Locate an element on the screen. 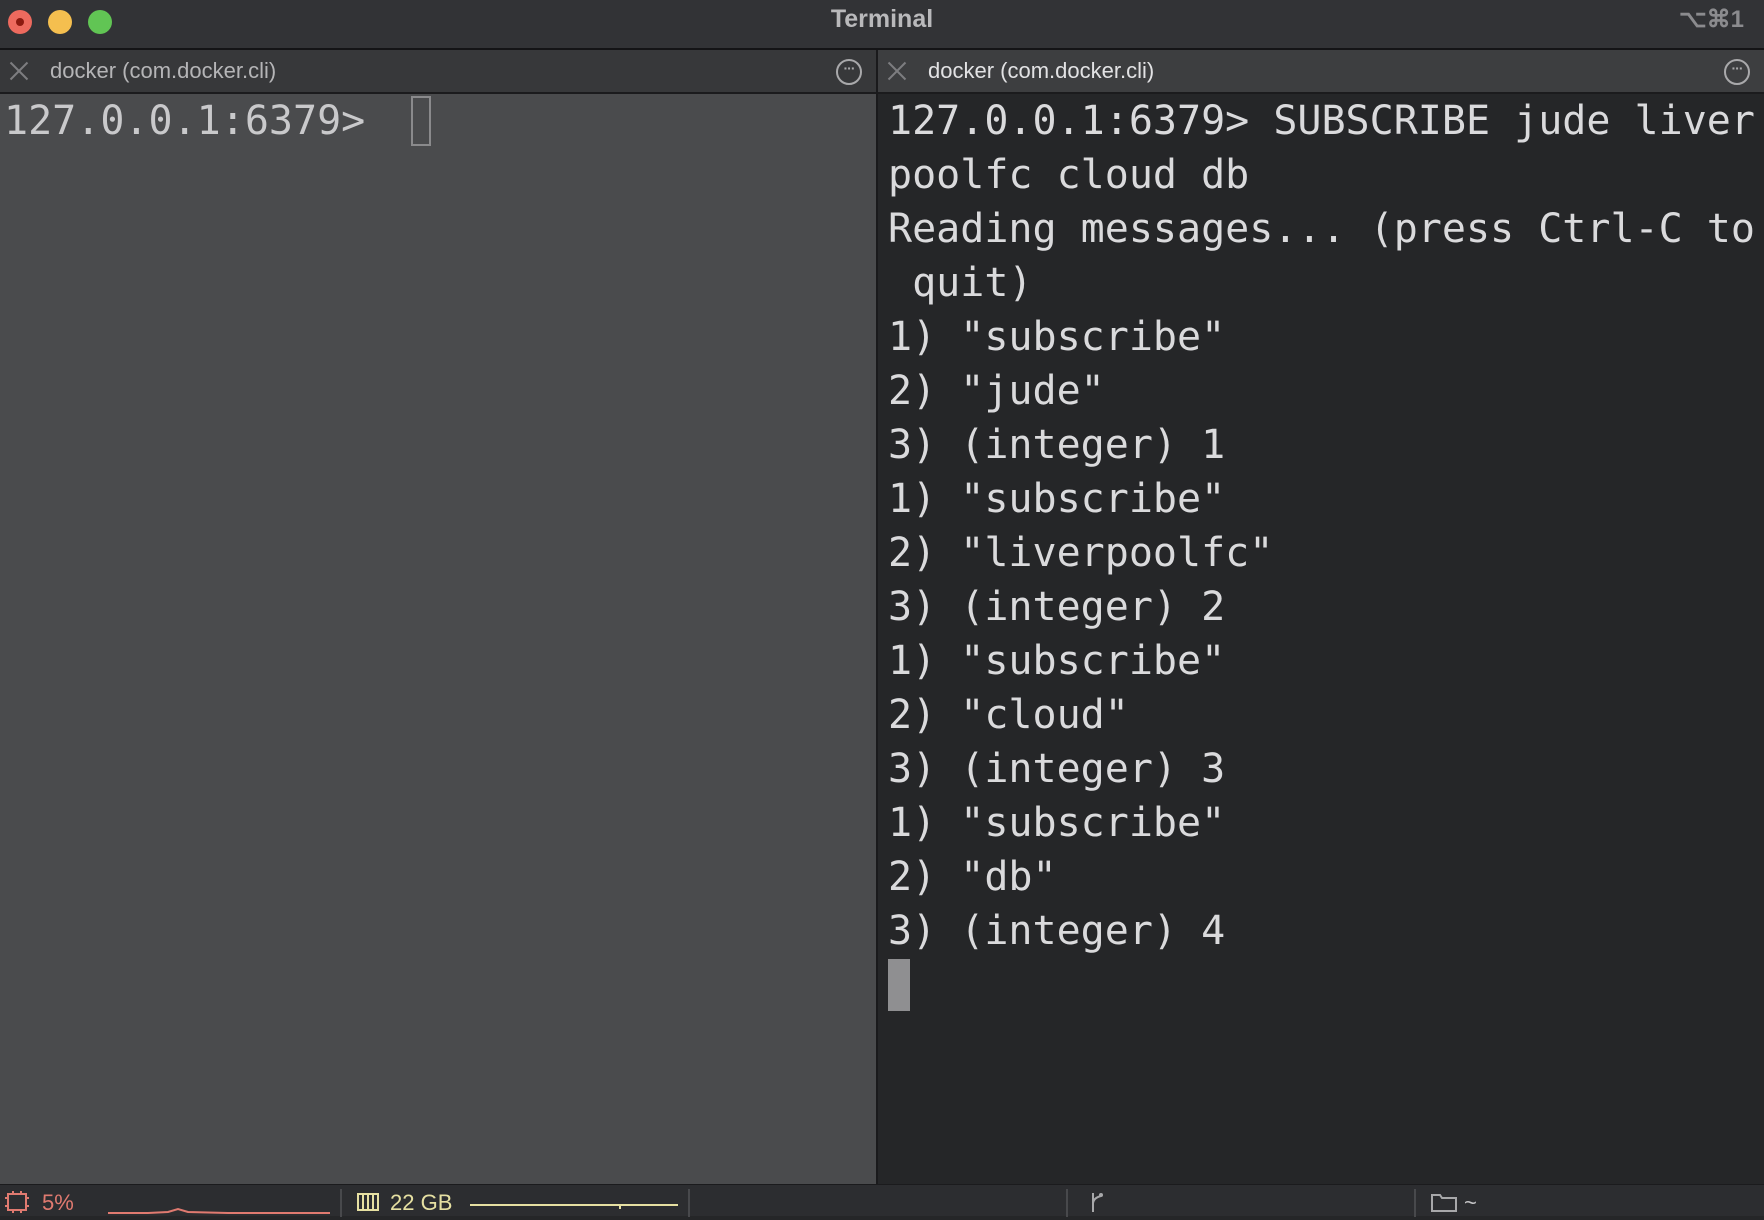 Image resolution: width=1764 pixels, height=1220 pixels. terminal-line: 127.0.0.1:6379> SUBSCRIBE jude liver is located at coordinates (1321, 121).